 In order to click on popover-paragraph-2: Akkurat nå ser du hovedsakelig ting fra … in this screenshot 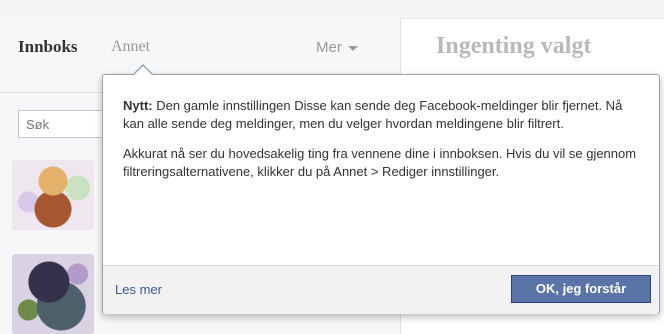, I will do `click(380, 162)`.